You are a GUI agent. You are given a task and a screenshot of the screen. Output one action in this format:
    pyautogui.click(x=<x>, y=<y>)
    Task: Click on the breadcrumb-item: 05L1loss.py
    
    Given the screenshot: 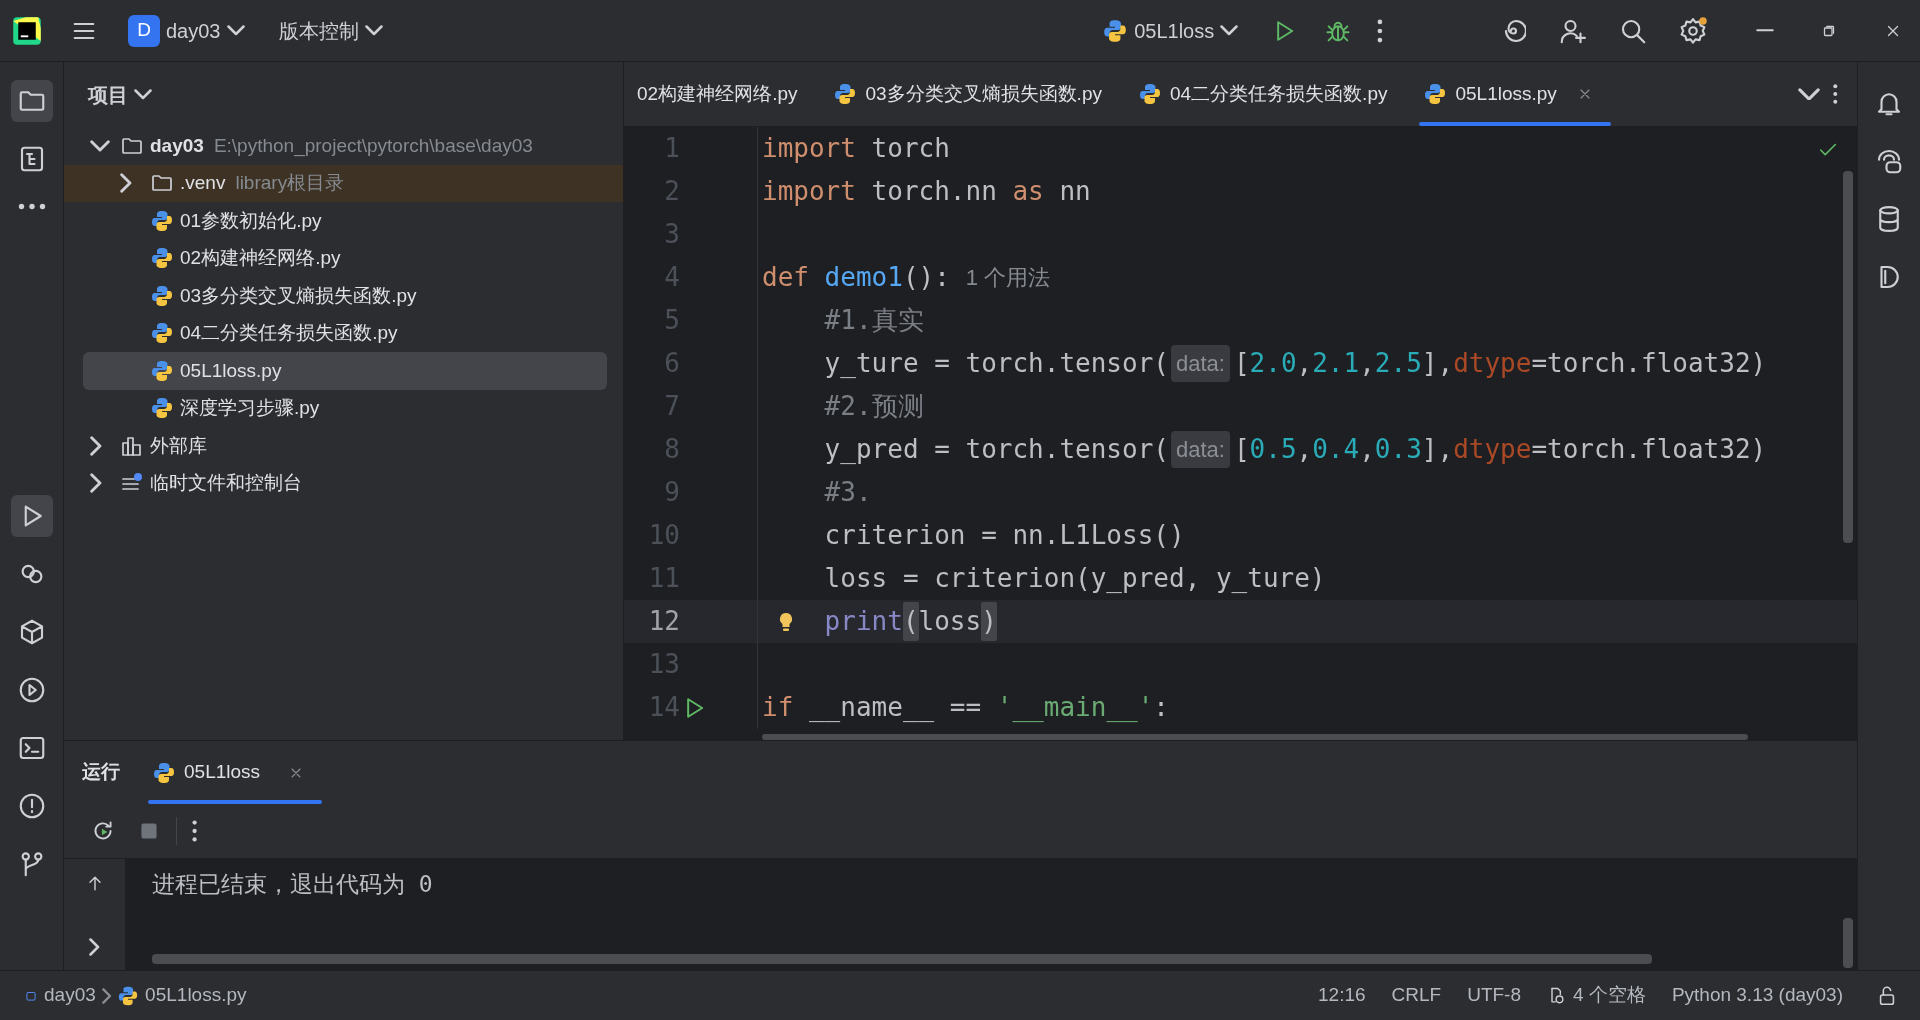 What is the action you would take?
    pyautogui.click(x=182, y=995)
    